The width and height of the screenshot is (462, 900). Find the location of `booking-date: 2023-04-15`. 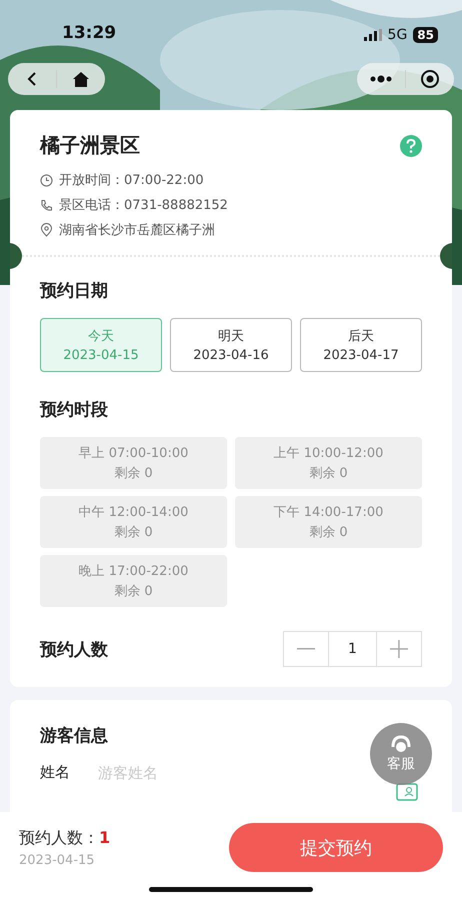

booking-date: 2023-04-15 is located at coordinates (57, 860).